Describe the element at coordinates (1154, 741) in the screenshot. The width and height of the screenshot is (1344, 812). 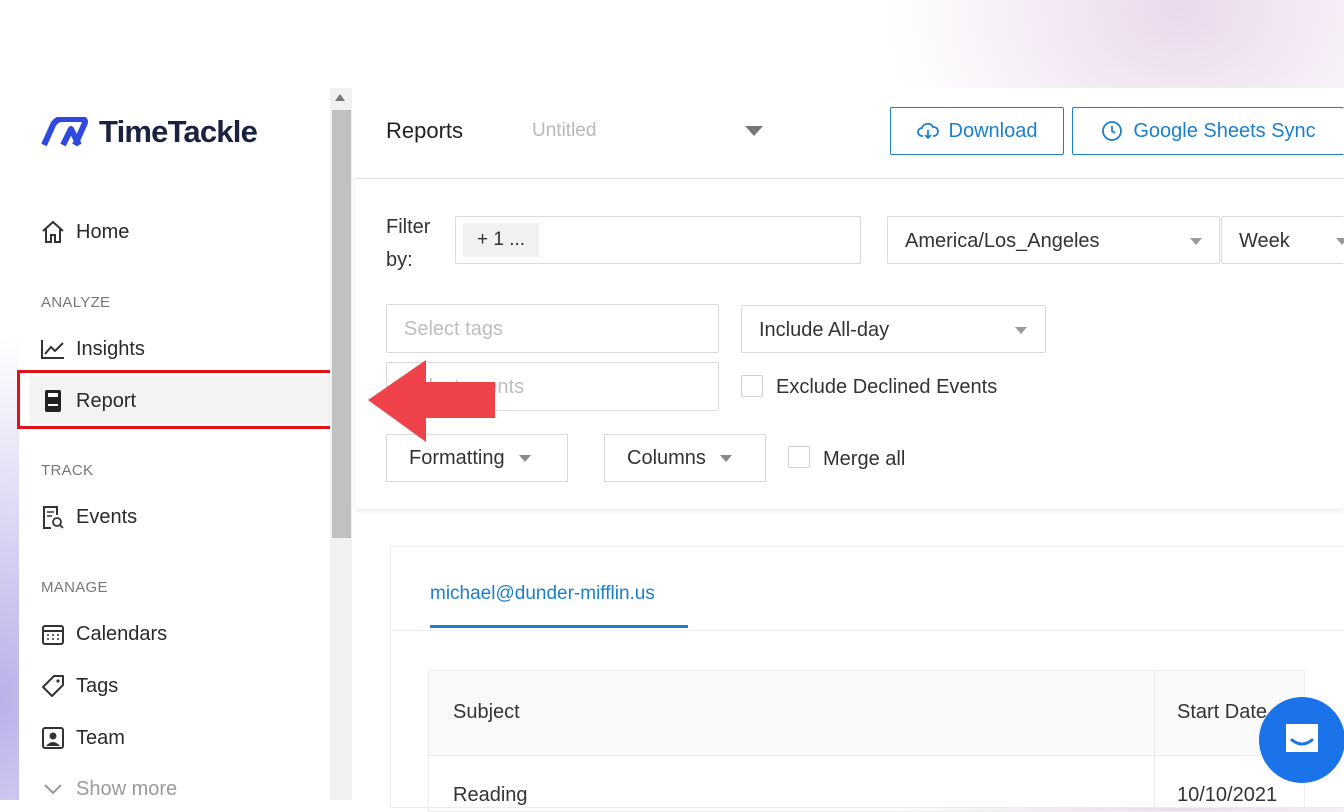
I see `column-divider` at that location.